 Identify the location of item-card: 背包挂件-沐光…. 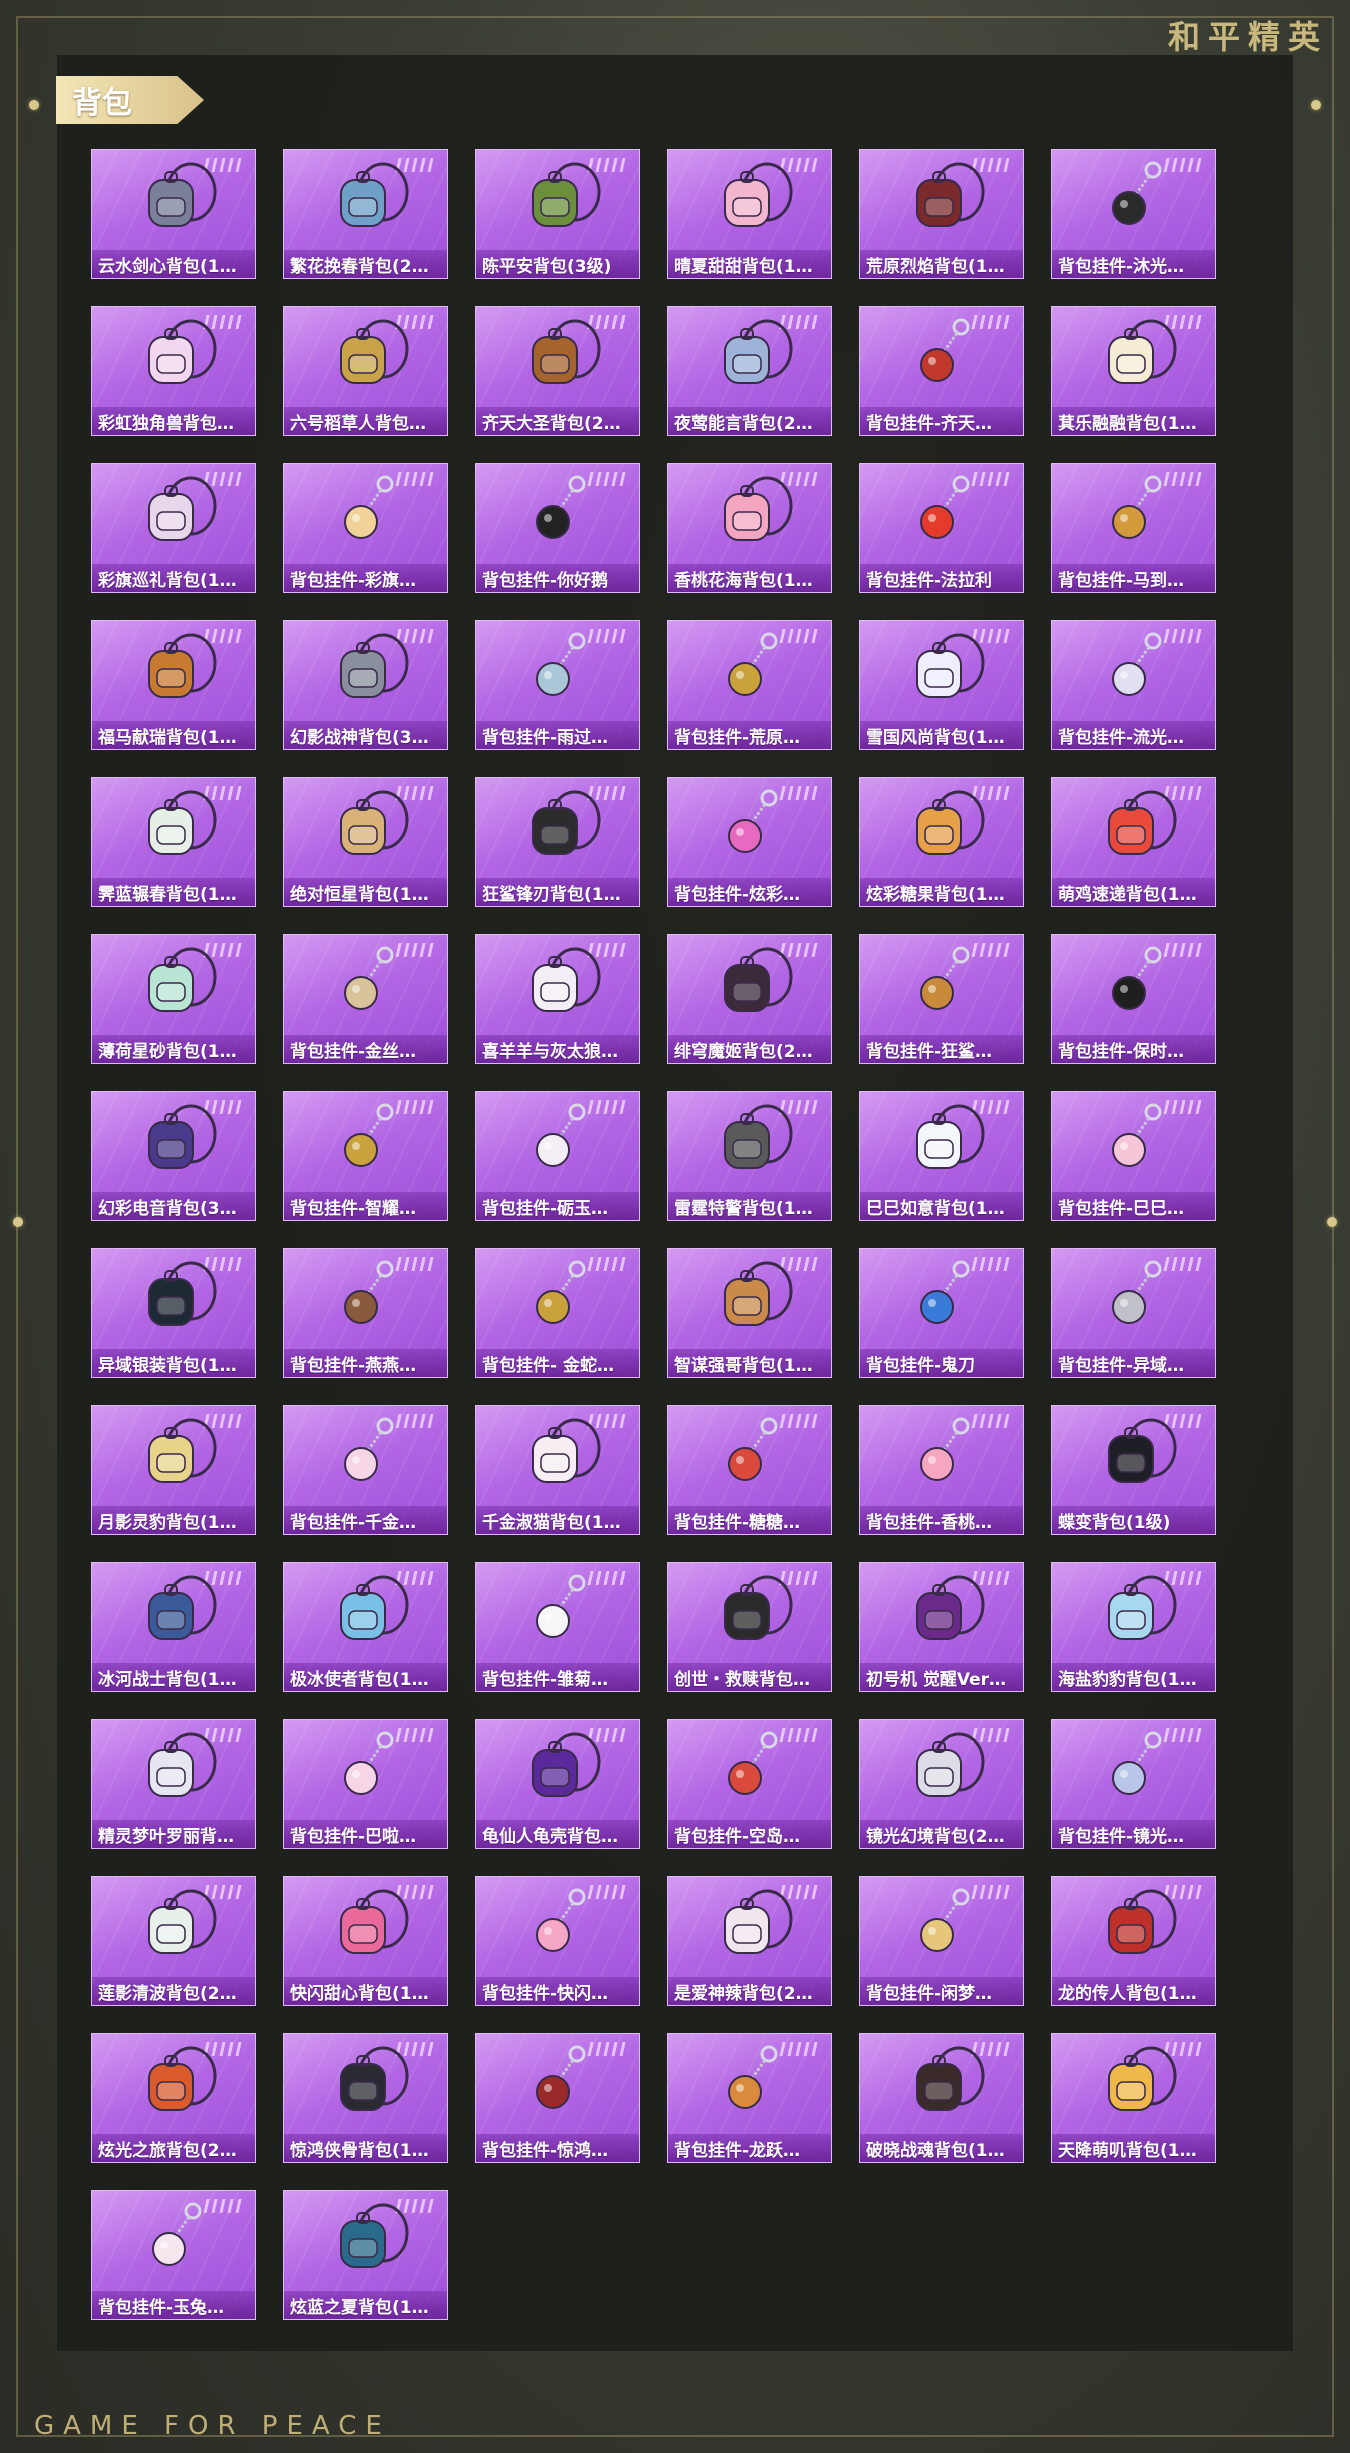
(1133, 214).